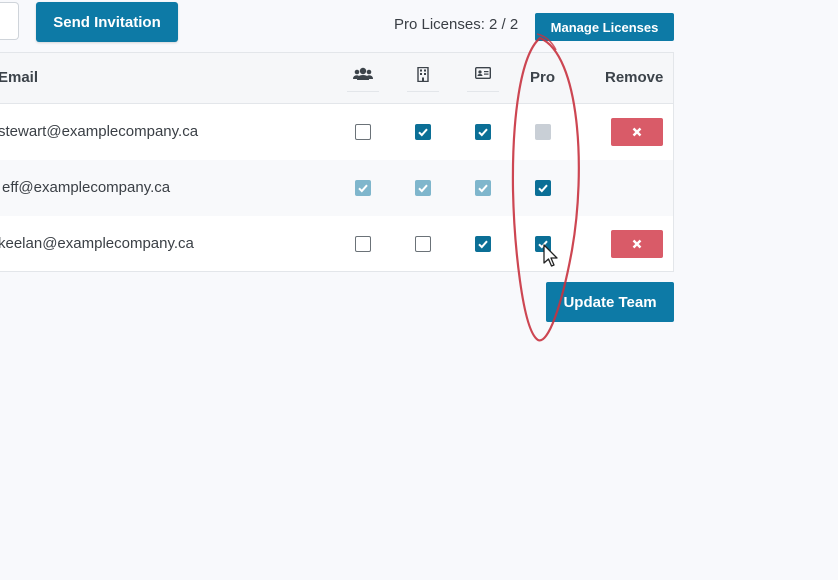 Image resolution: width=838 pixels, height=580 pixels. Describe the element at coordinates (550, 255) in the screenshot. I see `mouse-pointer-icon` at that location.